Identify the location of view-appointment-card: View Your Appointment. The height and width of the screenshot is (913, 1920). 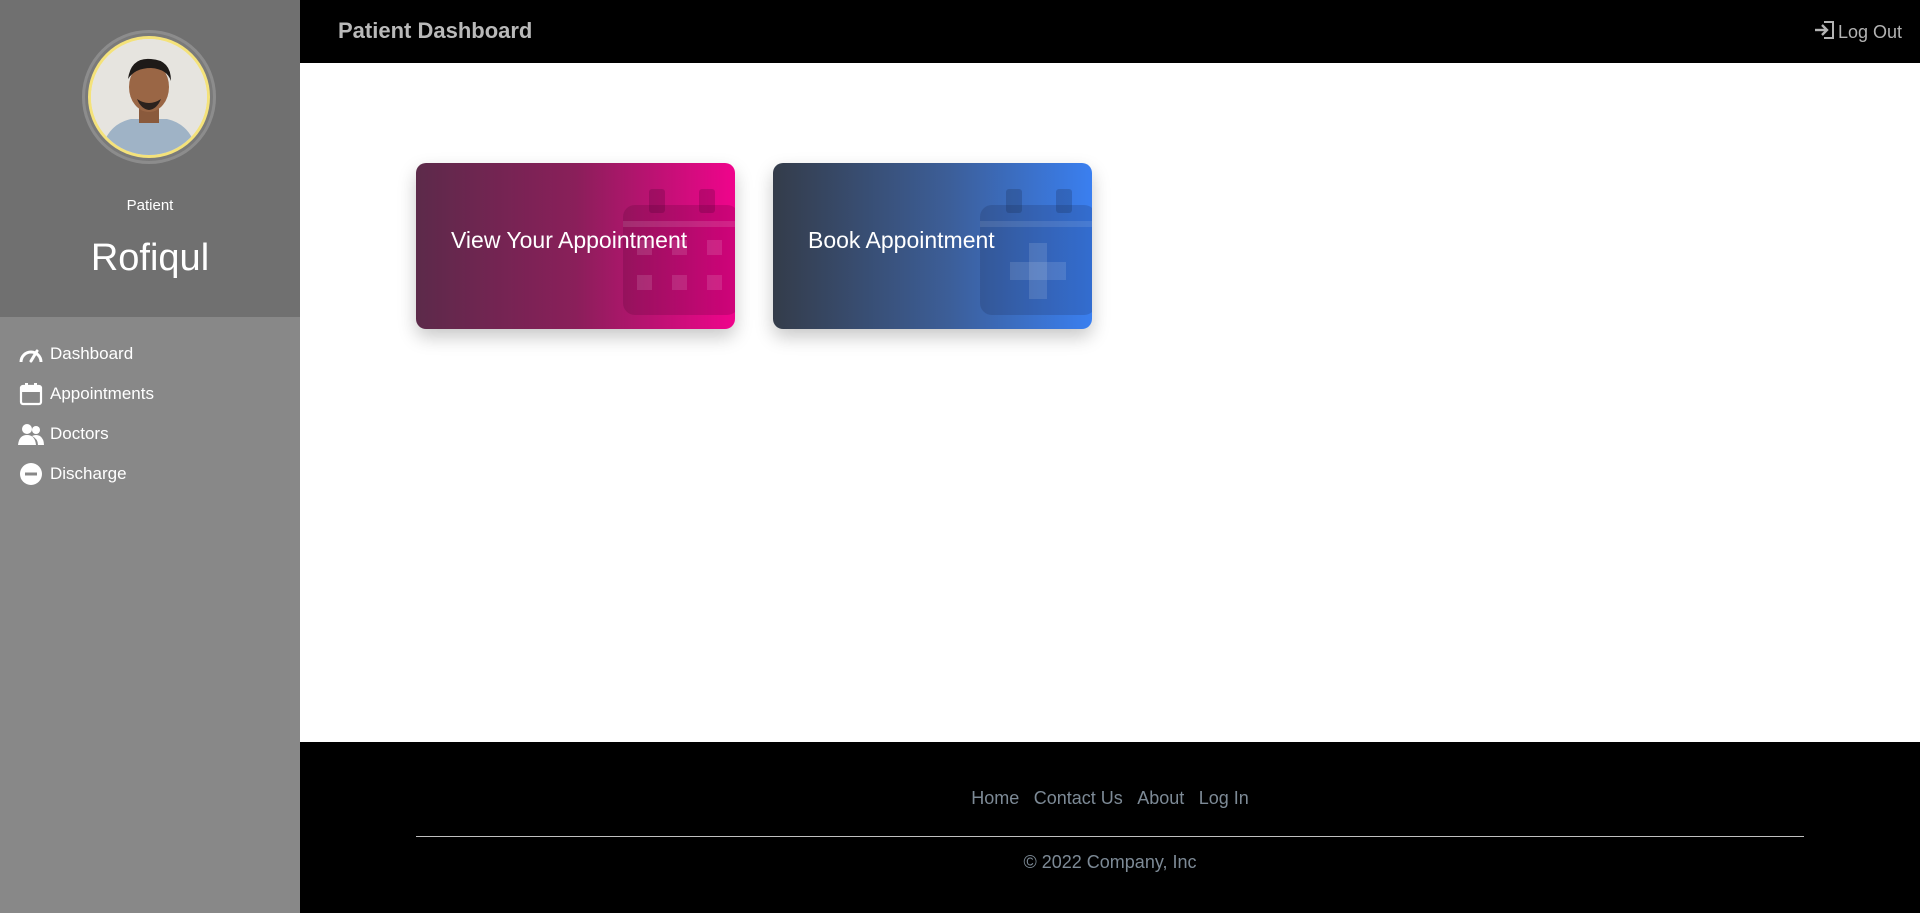
(575, 246).